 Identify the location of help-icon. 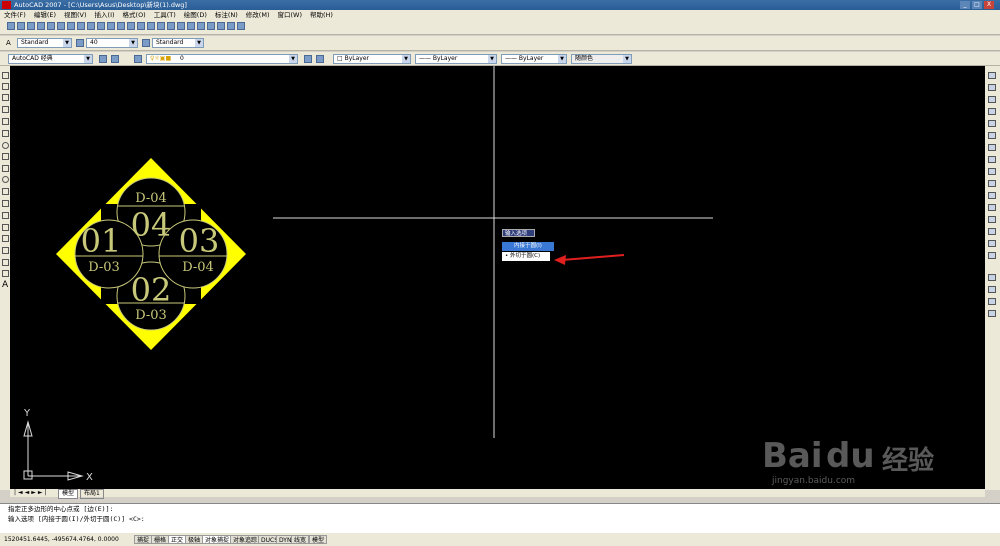
(241, 26).